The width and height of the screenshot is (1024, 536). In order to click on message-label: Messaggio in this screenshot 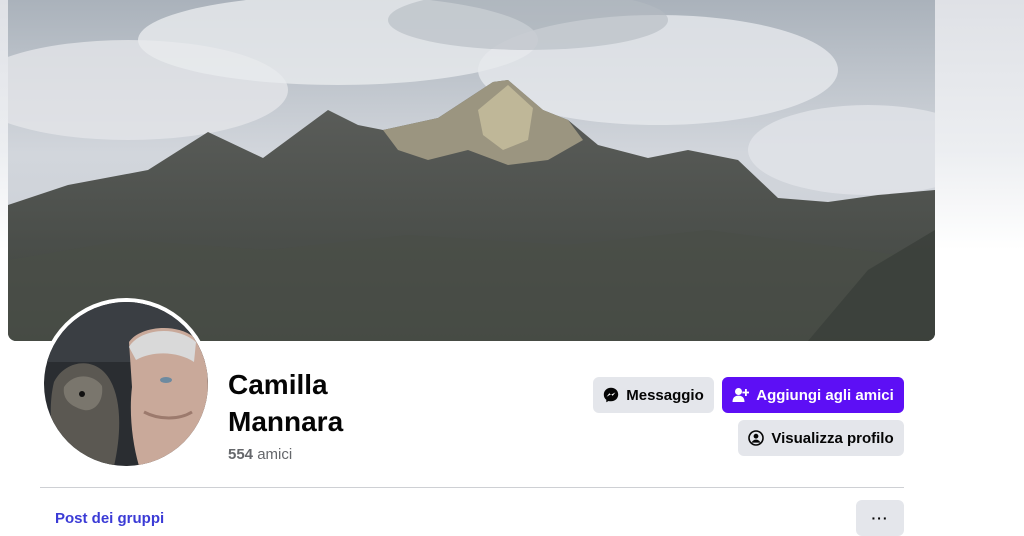, I will do `click(665, 395)`.